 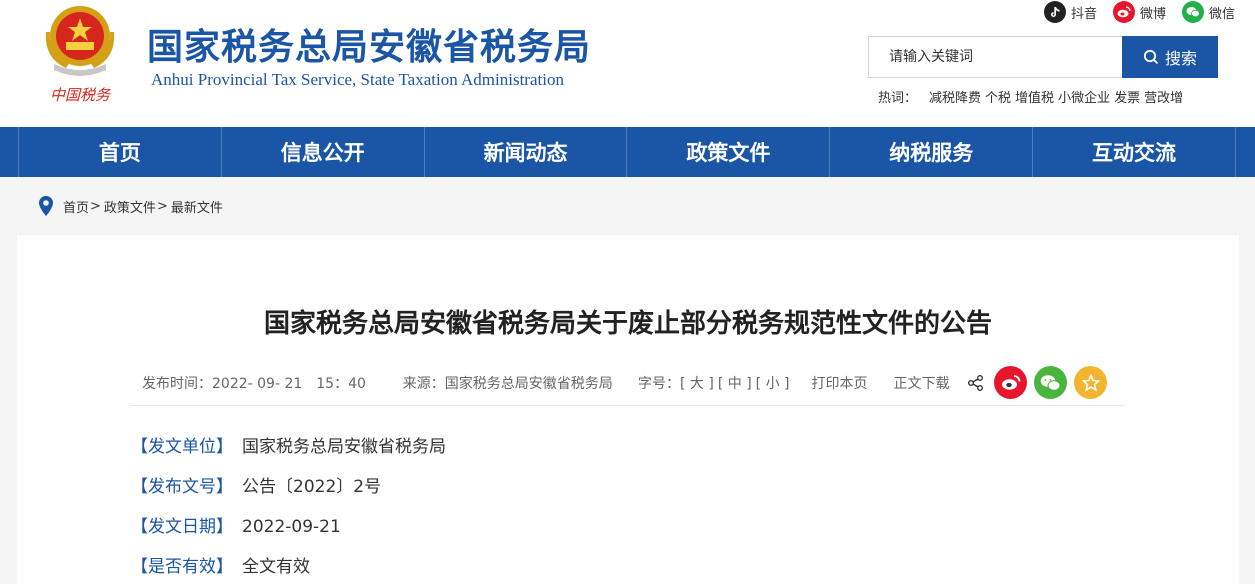 What do you see at coordinates (930, 152) in the screenshot?
I see `nav-item-tax-service: 纳税服务` at bounding box center [930, 152].